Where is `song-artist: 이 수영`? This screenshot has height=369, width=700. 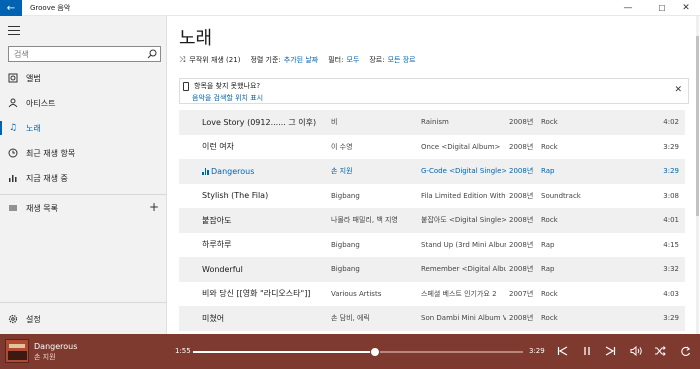
song-artist: 이 수영 is located at coordinates (371, 147).